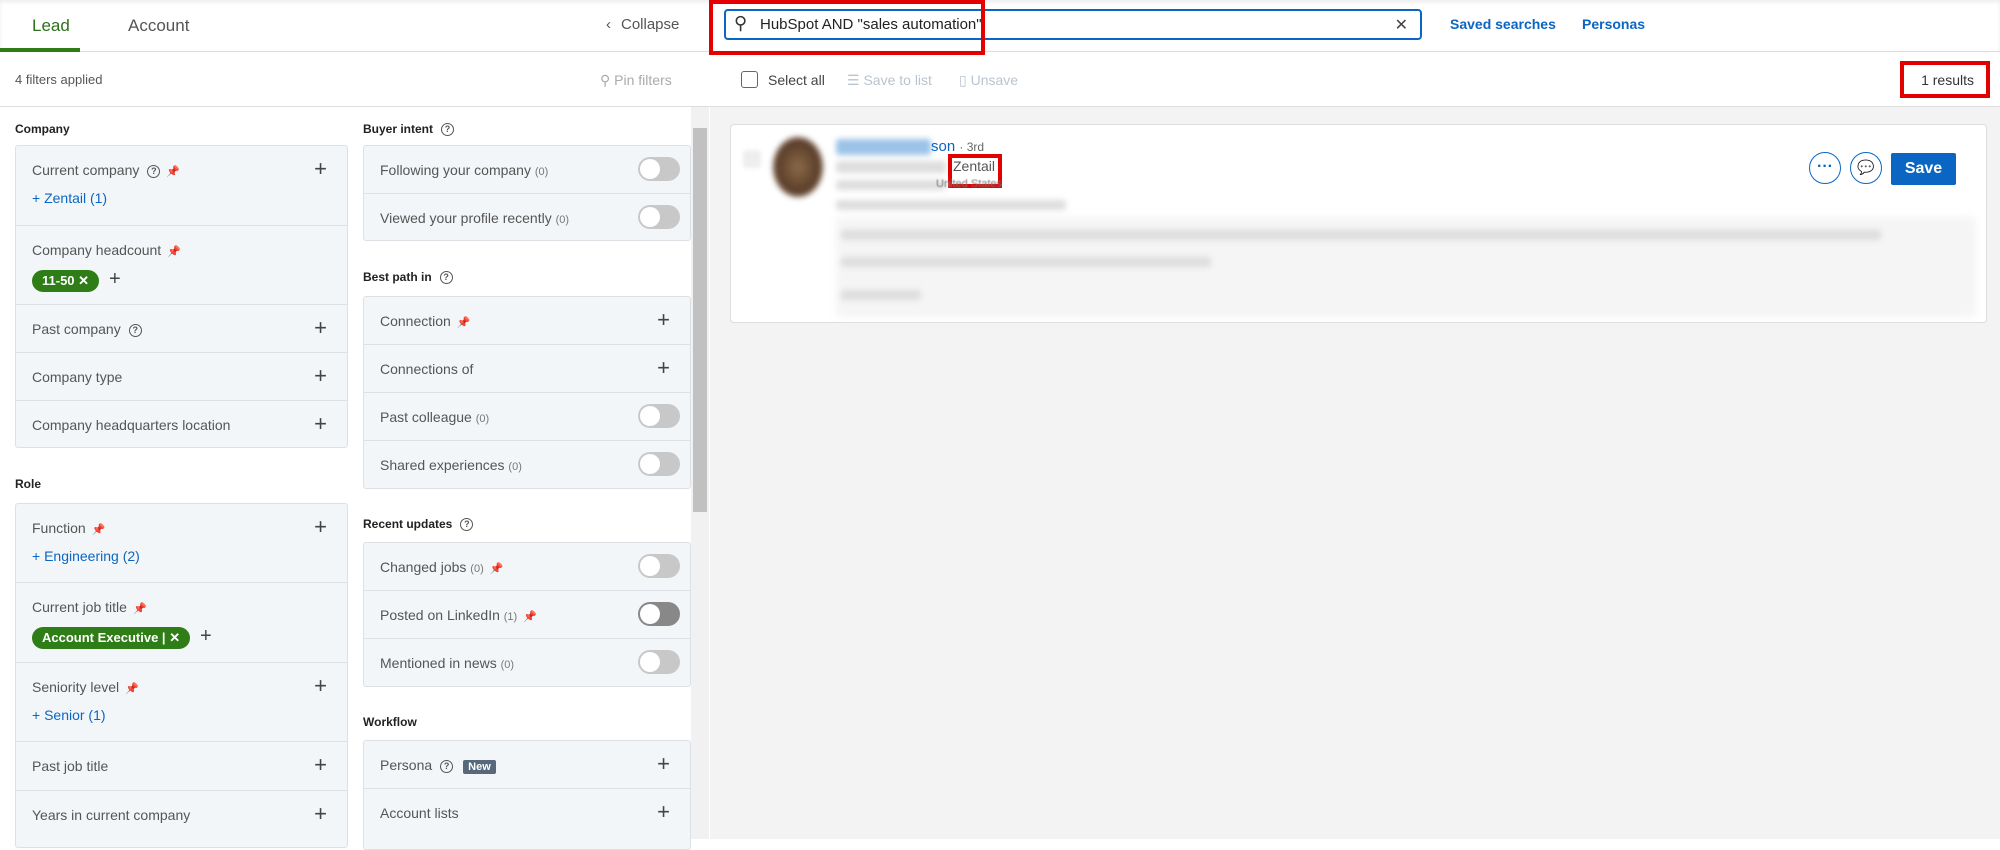 Image resolution: width=2000 pixels, height=850 pixels. Describe the element at coordinates (700, 320) in the screenshot. I see `filters-scrollbar-thumb` at that location.